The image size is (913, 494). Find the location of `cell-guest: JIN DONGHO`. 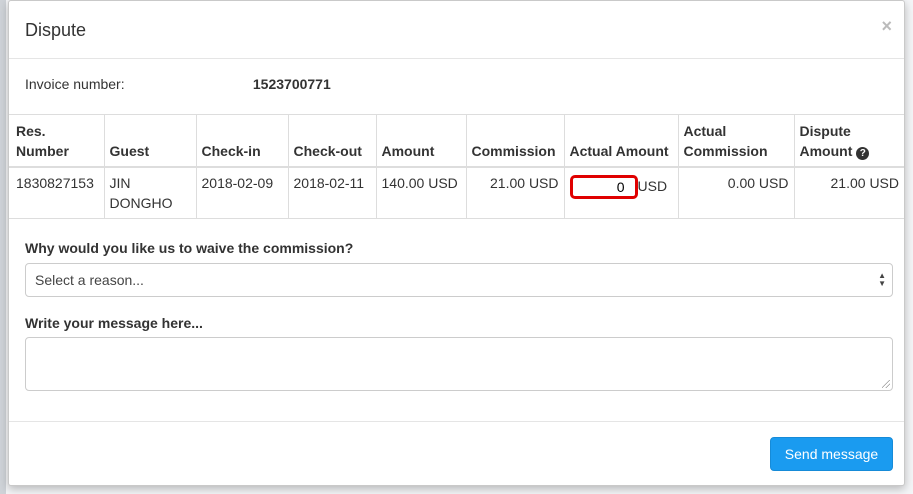

cell-guest: JIN DONGHO is located at coordinates (150, 192).